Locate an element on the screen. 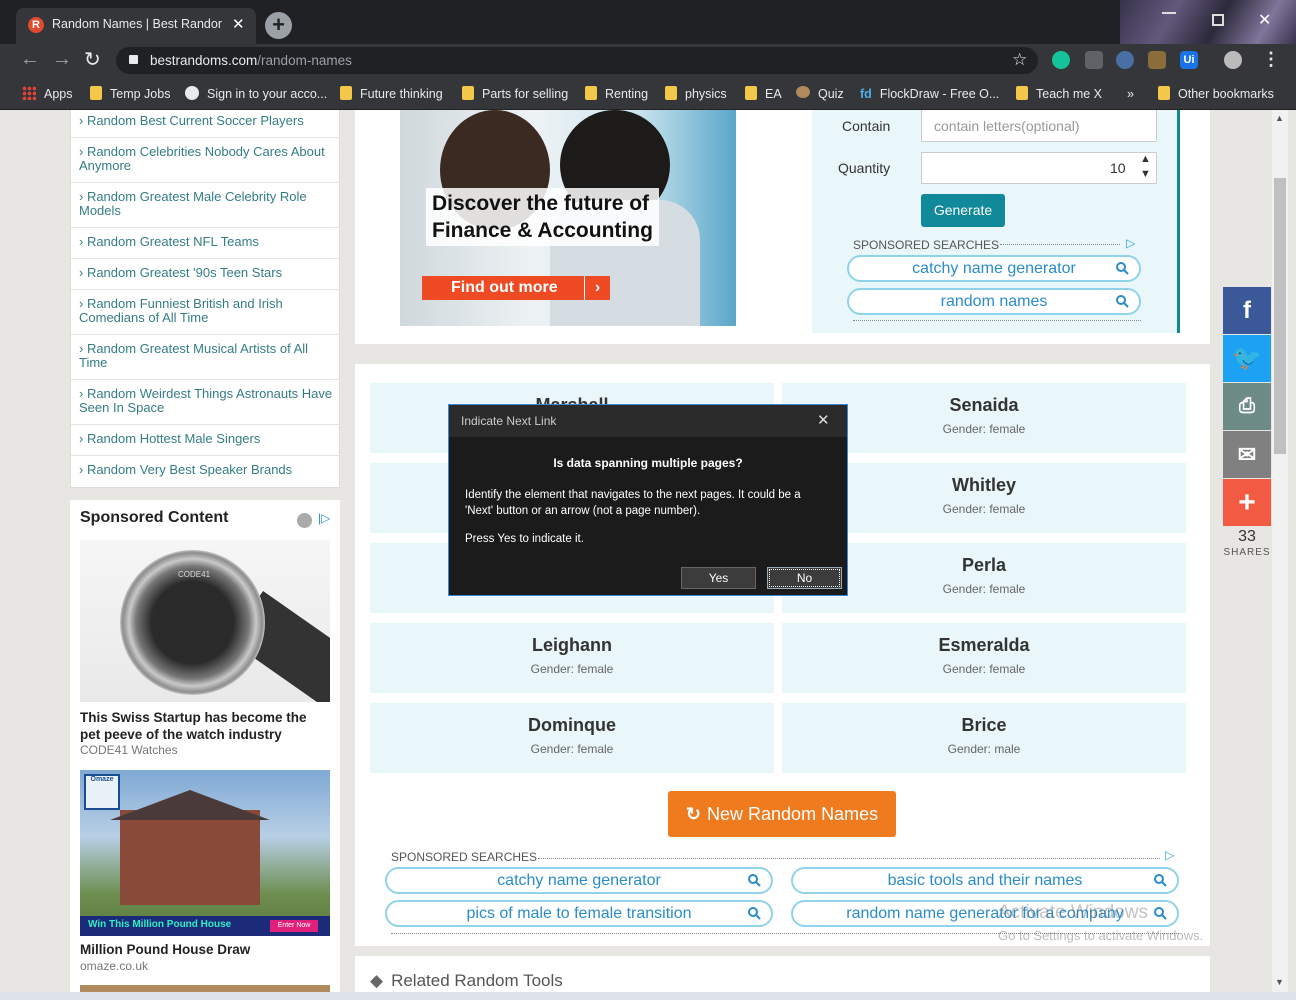  chevron-right-icon: › is located at coordinates (597, 288).